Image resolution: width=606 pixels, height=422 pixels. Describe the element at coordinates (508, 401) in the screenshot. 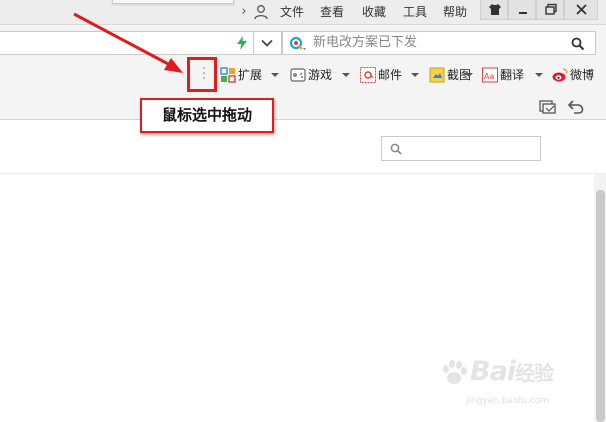

I see `watermark-url: jingyan.baidu.com` at that location.